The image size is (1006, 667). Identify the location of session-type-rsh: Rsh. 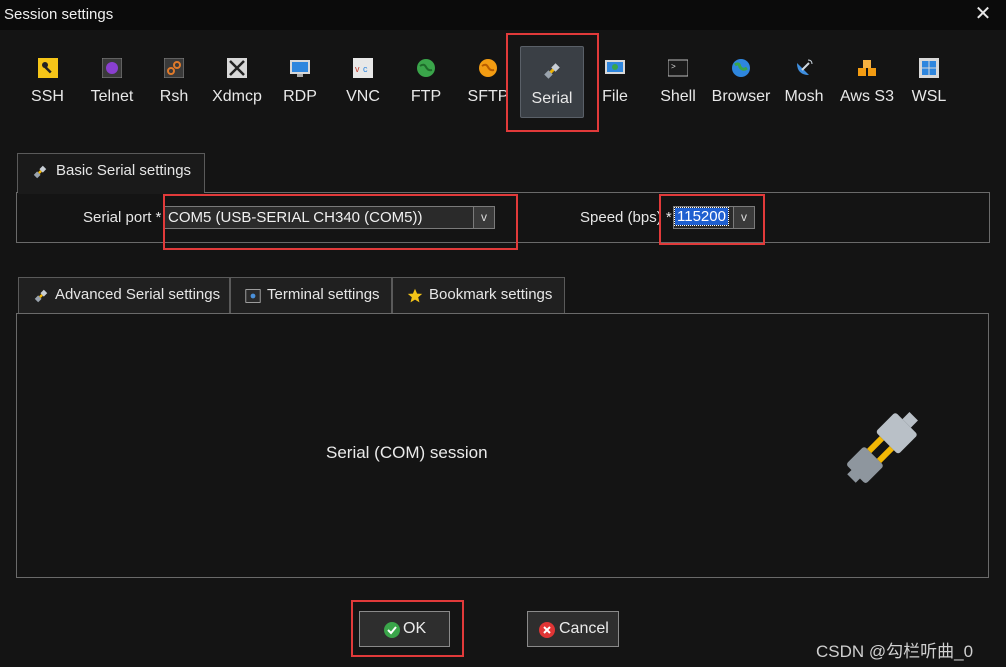
(174, 81).